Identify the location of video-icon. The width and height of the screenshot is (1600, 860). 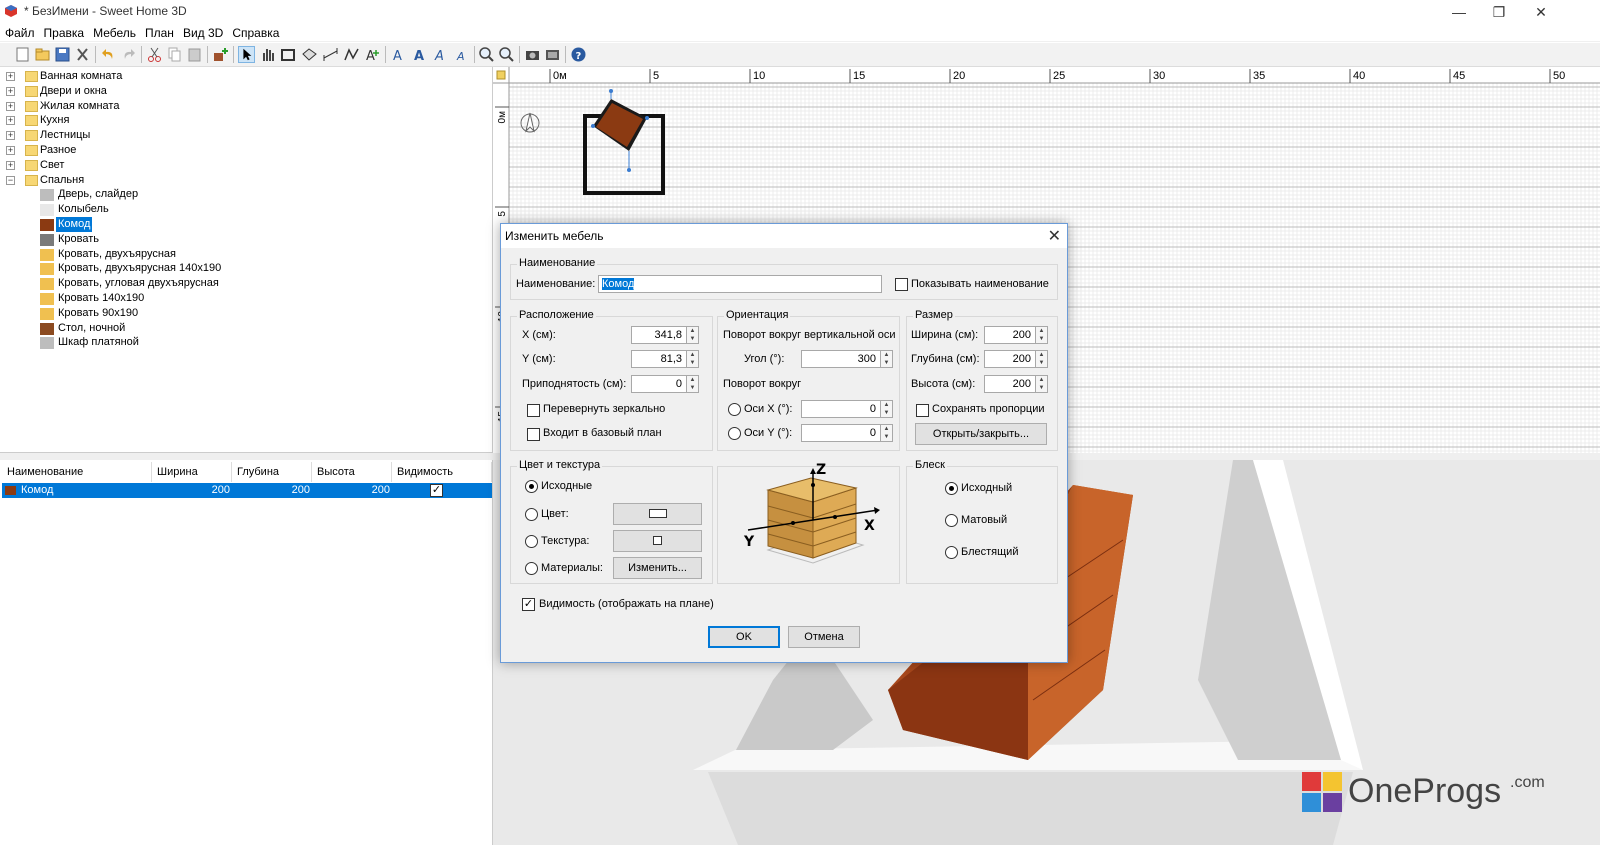
(552, 54).